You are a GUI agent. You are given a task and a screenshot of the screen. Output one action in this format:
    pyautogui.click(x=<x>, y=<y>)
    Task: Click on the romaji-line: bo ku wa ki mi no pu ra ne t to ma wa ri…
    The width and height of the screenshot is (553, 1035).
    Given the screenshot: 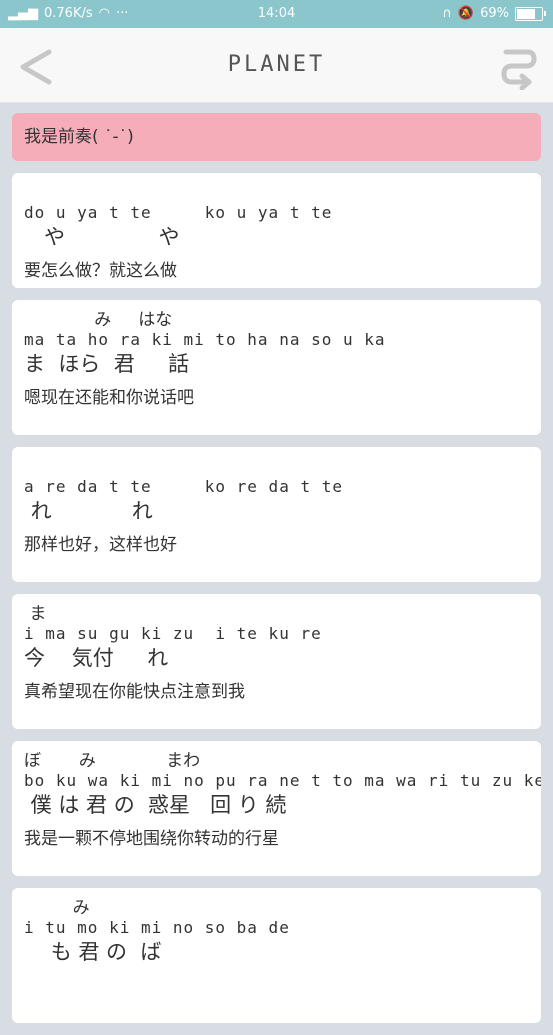 What is the action you would take?
    pyautogui.click(x=282, y=780)
    